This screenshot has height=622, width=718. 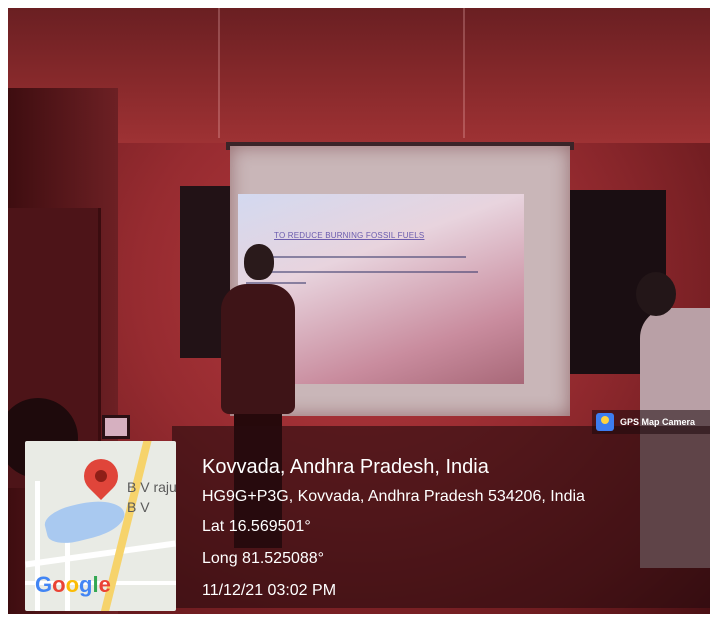 What do you see at coordinates (256, 526) in the screenshot?
I see `gps-latitude: Lat 16.569501°` at bounding box center [256, 526].